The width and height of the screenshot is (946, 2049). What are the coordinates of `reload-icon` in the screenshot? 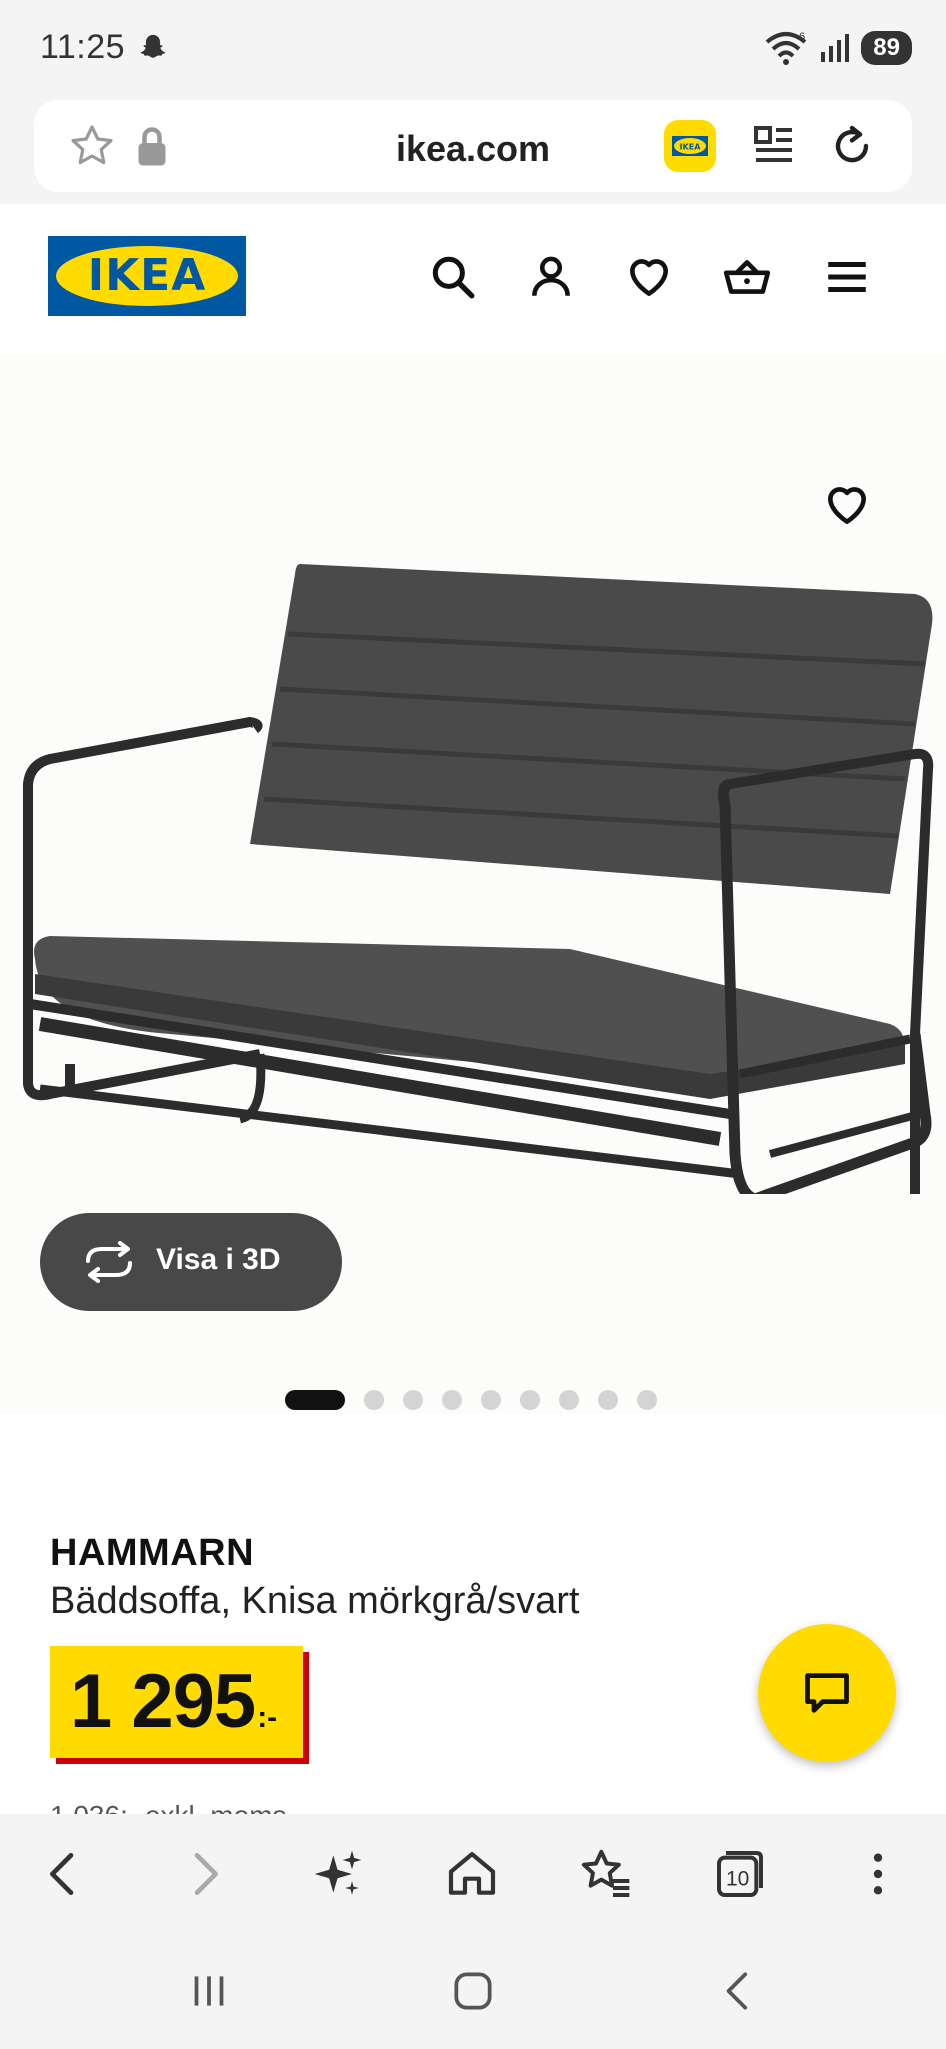 It's located at (852, 146).